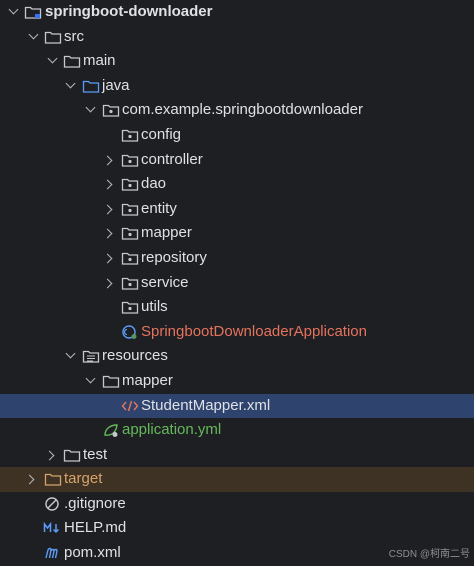  I want to click on tree-node-main: main, so click(237, 61).